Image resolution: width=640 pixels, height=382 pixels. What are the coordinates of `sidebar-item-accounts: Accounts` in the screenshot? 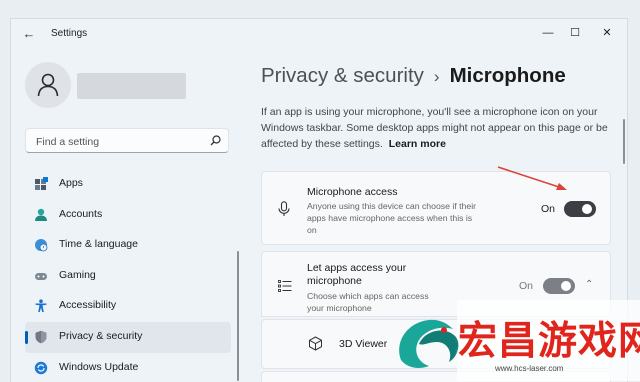 It's located at (128, 215).